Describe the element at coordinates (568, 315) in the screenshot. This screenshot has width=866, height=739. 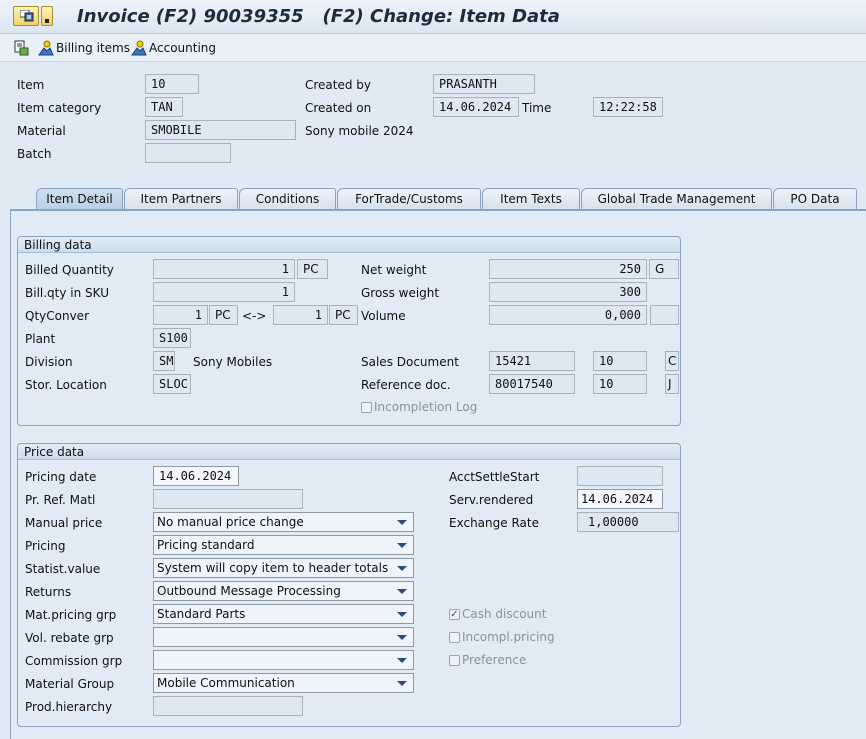
I see `volume-field: 0,000` at that location.